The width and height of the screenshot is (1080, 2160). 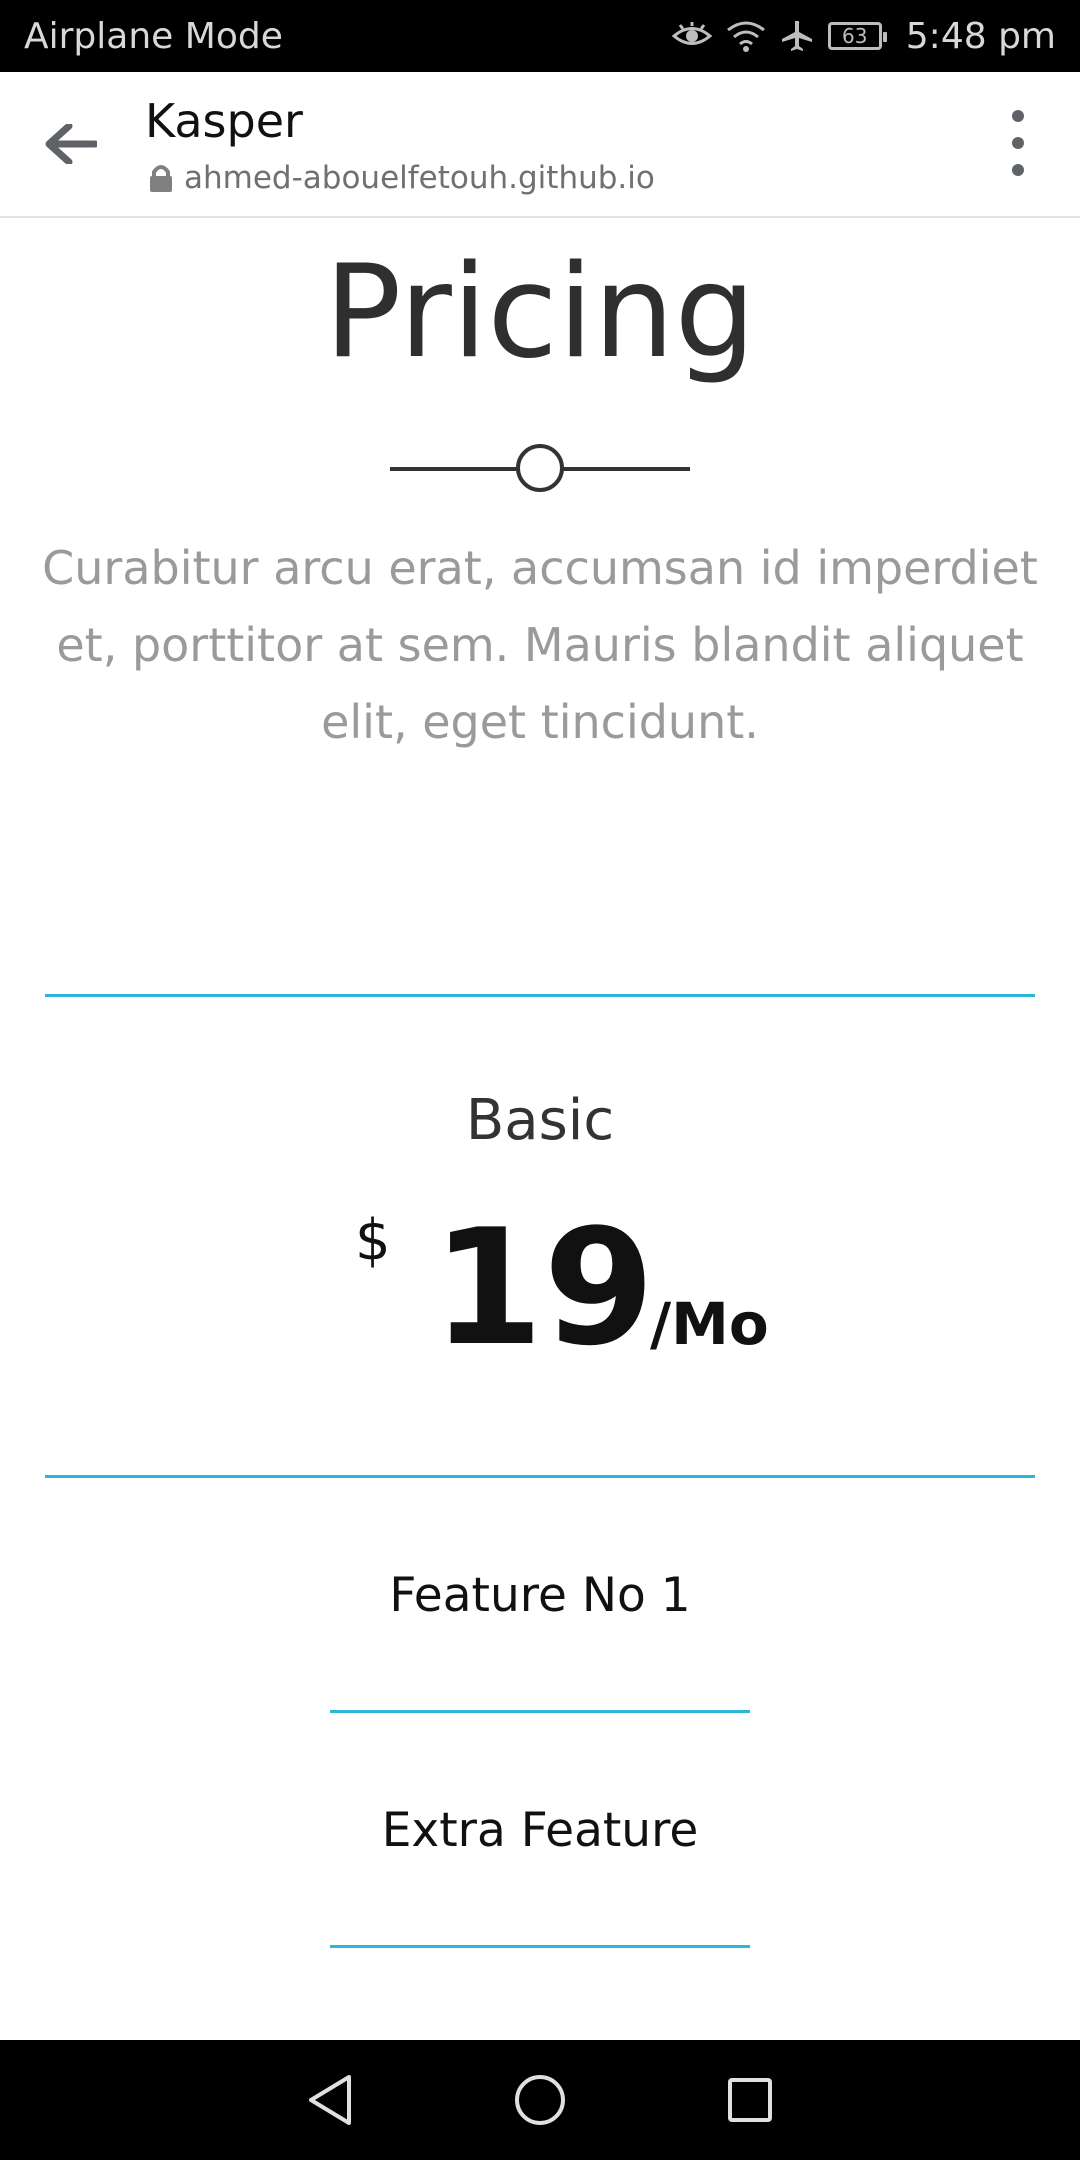 What do you see at coordinates (543, 1287) in the screenshot?
I see `price-amount: 19` at bounding box center [543, 1287].